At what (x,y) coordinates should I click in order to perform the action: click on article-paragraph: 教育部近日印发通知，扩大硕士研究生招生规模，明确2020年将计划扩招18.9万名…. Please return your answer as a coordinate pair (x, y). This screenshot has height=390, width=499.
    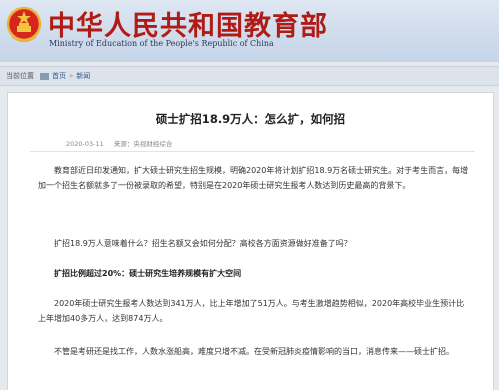
    Looking at the image, I should click on (253, 178).